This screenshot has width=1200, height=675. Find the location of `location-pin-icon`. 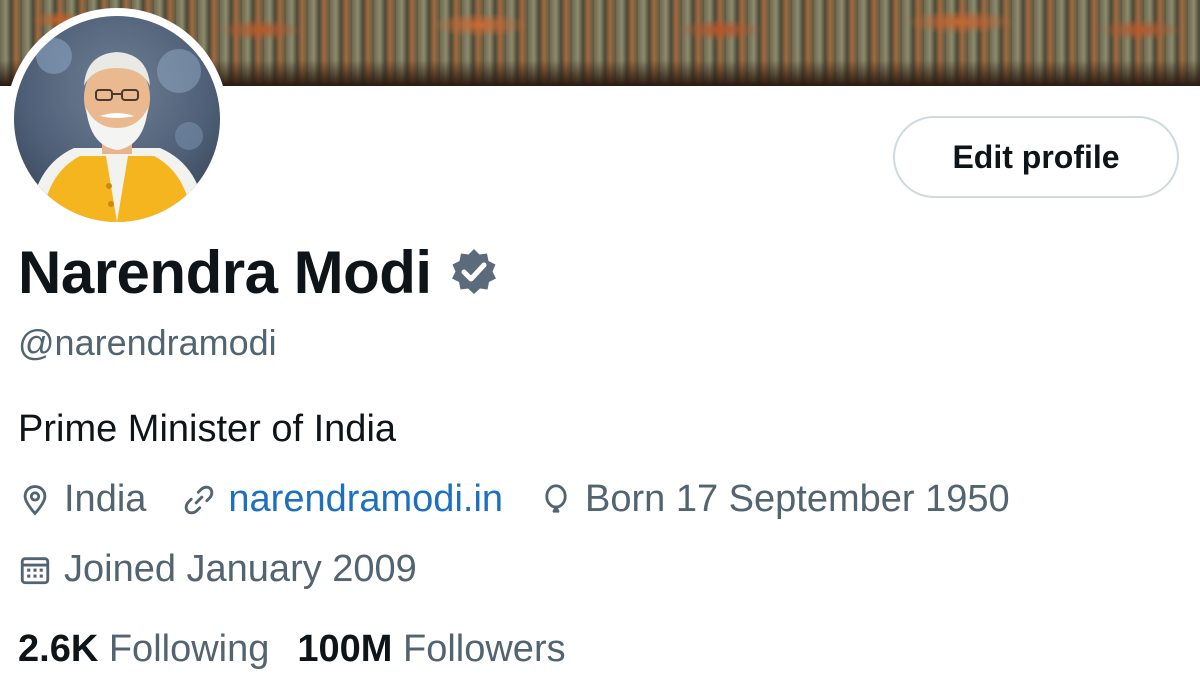

location-pin-icon is located at coordinates (35, 500).